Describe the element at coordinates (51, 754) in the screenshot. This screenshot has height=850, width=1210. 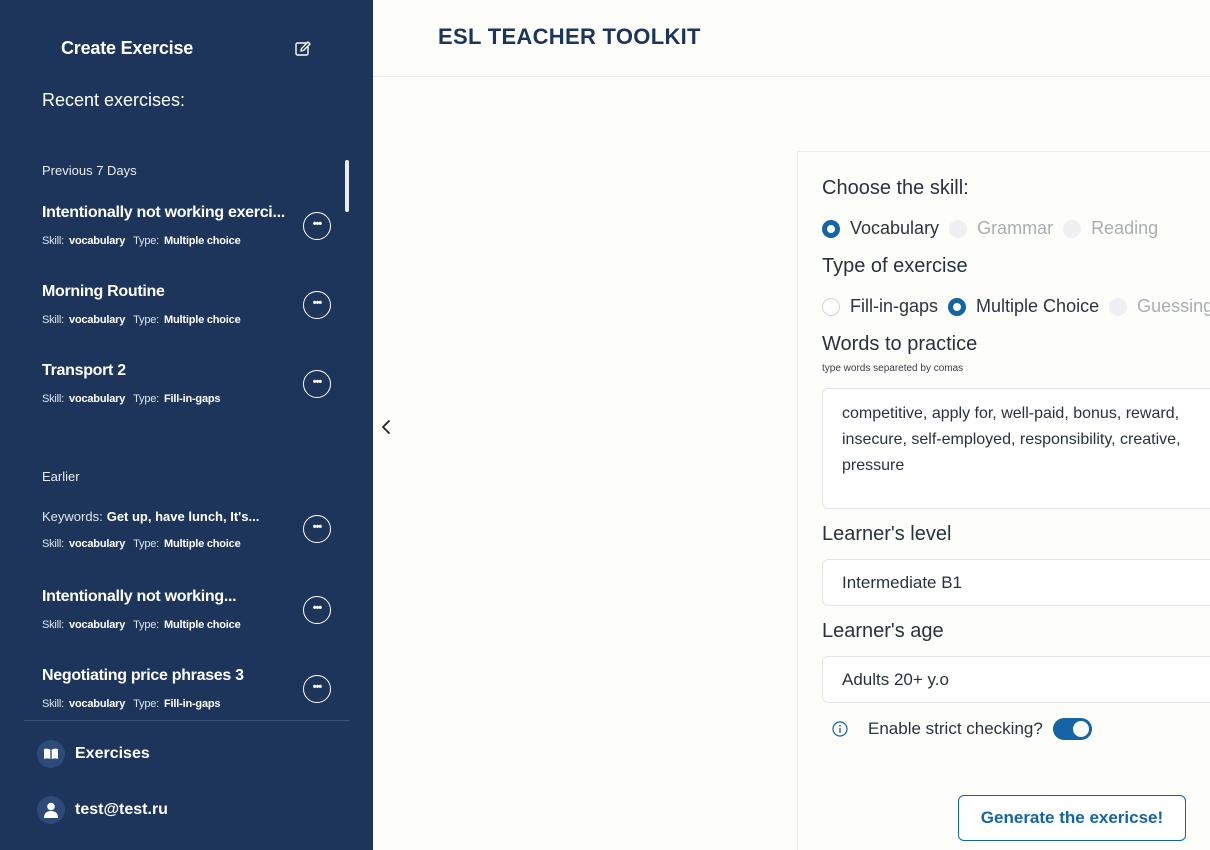
I see `book-icon` at that location.